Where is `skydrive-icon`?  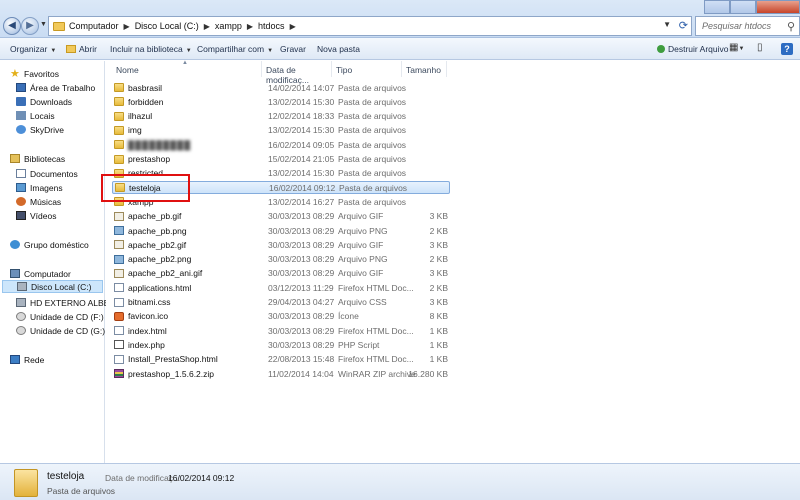
skydrive-icon is located at coordinates (21, 129).